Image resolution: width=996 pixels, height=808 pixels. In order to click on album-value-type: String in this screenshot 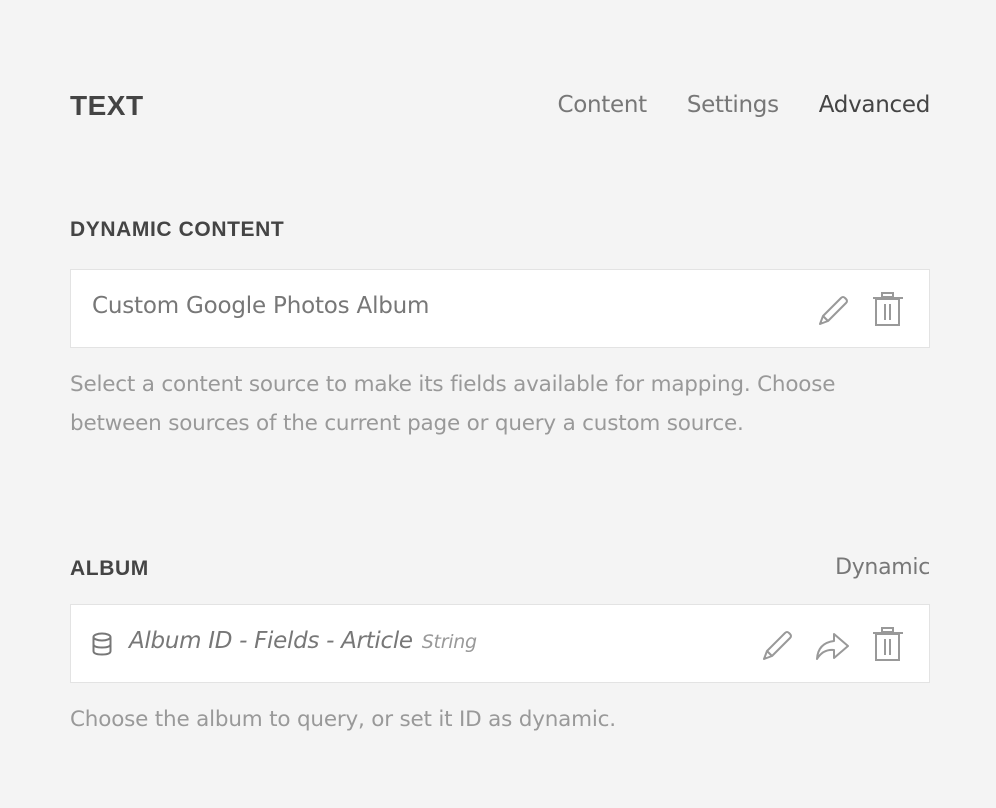, I will do `click(449, 642)`.